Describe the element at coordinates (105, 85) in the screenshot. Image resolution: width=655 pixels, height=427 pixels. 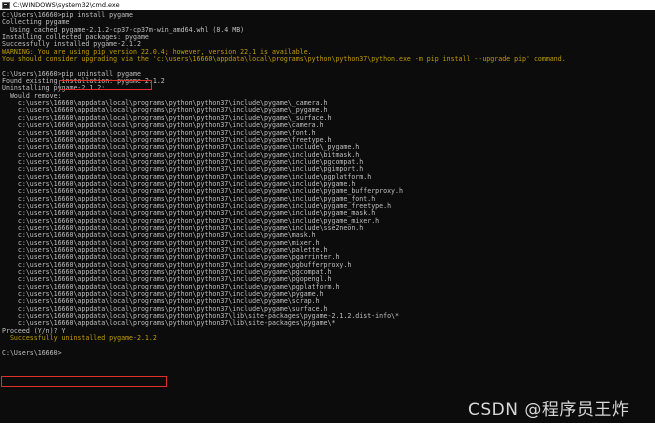
I see `highlight-box-uninstall-command` at that location.